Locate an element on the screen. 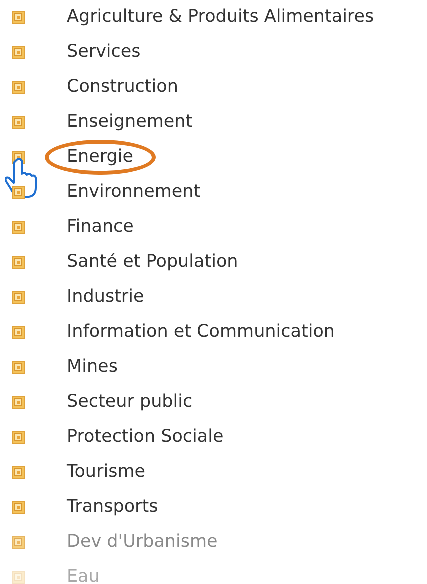 The width and height of the screenshot is (427, 584). category-link: Mines is located at coordinates (92, 368).